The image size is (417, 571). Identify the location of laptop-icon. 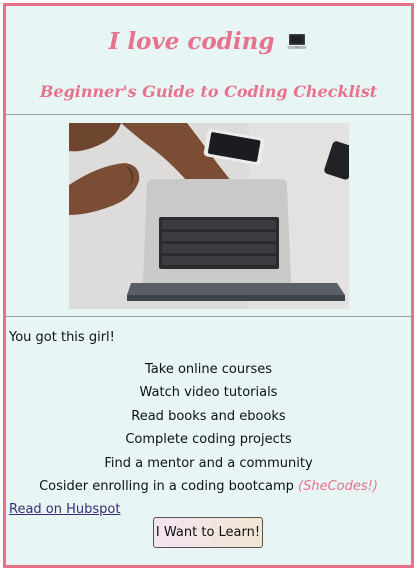
(297, 41).